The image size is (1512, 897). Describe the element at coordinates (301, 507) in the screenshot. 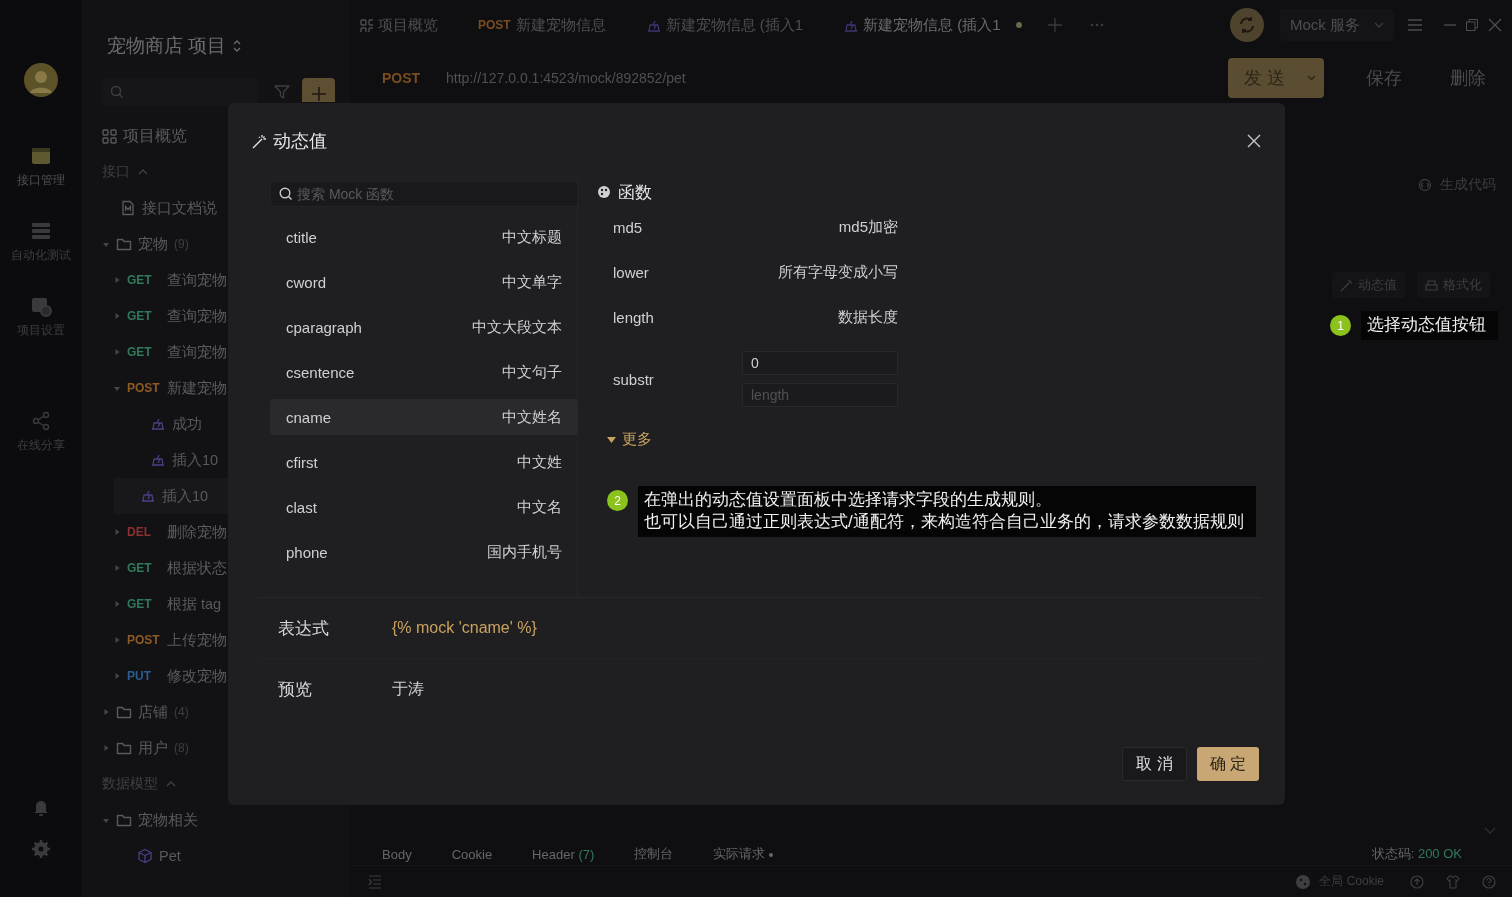

I see `function-name: clast` at that location.